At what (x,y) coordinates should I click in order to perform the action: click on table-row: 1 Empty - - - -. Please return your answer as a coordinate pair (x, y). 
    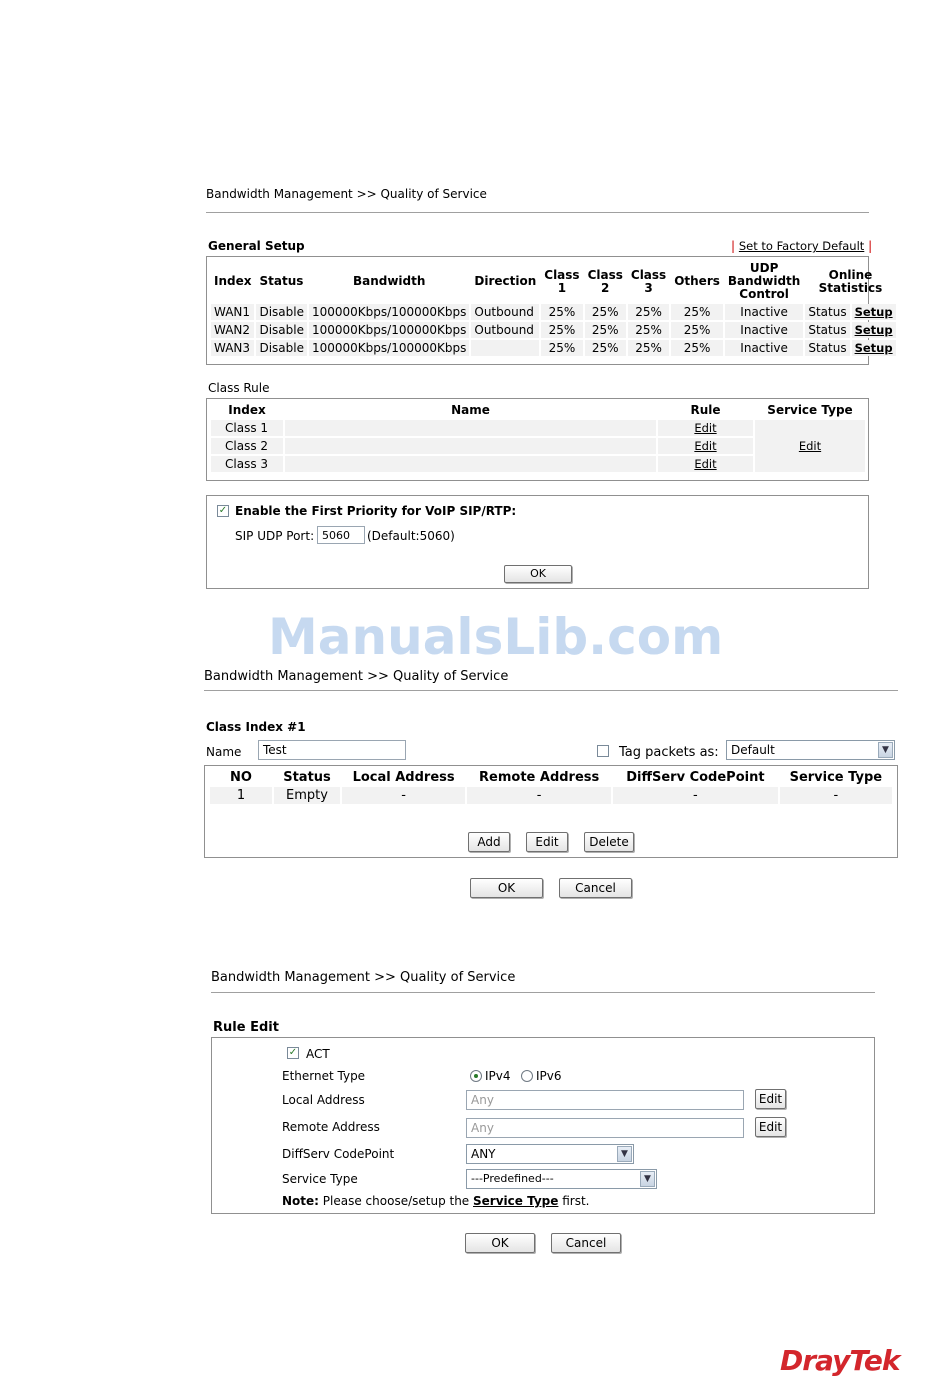
    Looking at the image, I should click on (551, 795).